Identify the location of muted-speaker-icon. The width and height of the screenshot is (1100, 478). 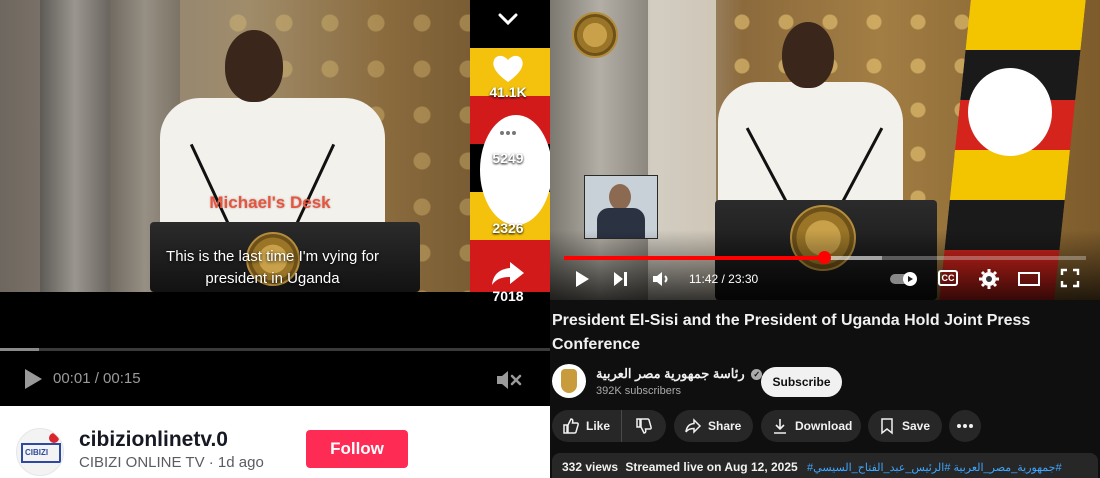
(509, 380).